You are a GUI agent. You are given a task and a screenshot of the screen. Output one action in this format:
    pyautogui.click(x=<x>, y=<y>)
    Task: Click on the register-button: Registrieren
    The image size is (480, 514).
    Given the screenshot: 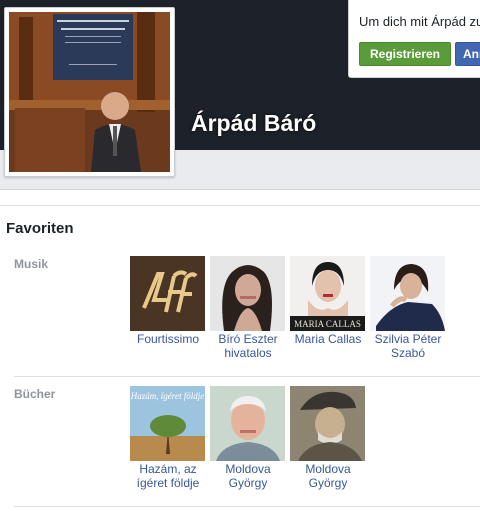 What is the action you would take?
    pyautogui.click(x=405, y=54)
    